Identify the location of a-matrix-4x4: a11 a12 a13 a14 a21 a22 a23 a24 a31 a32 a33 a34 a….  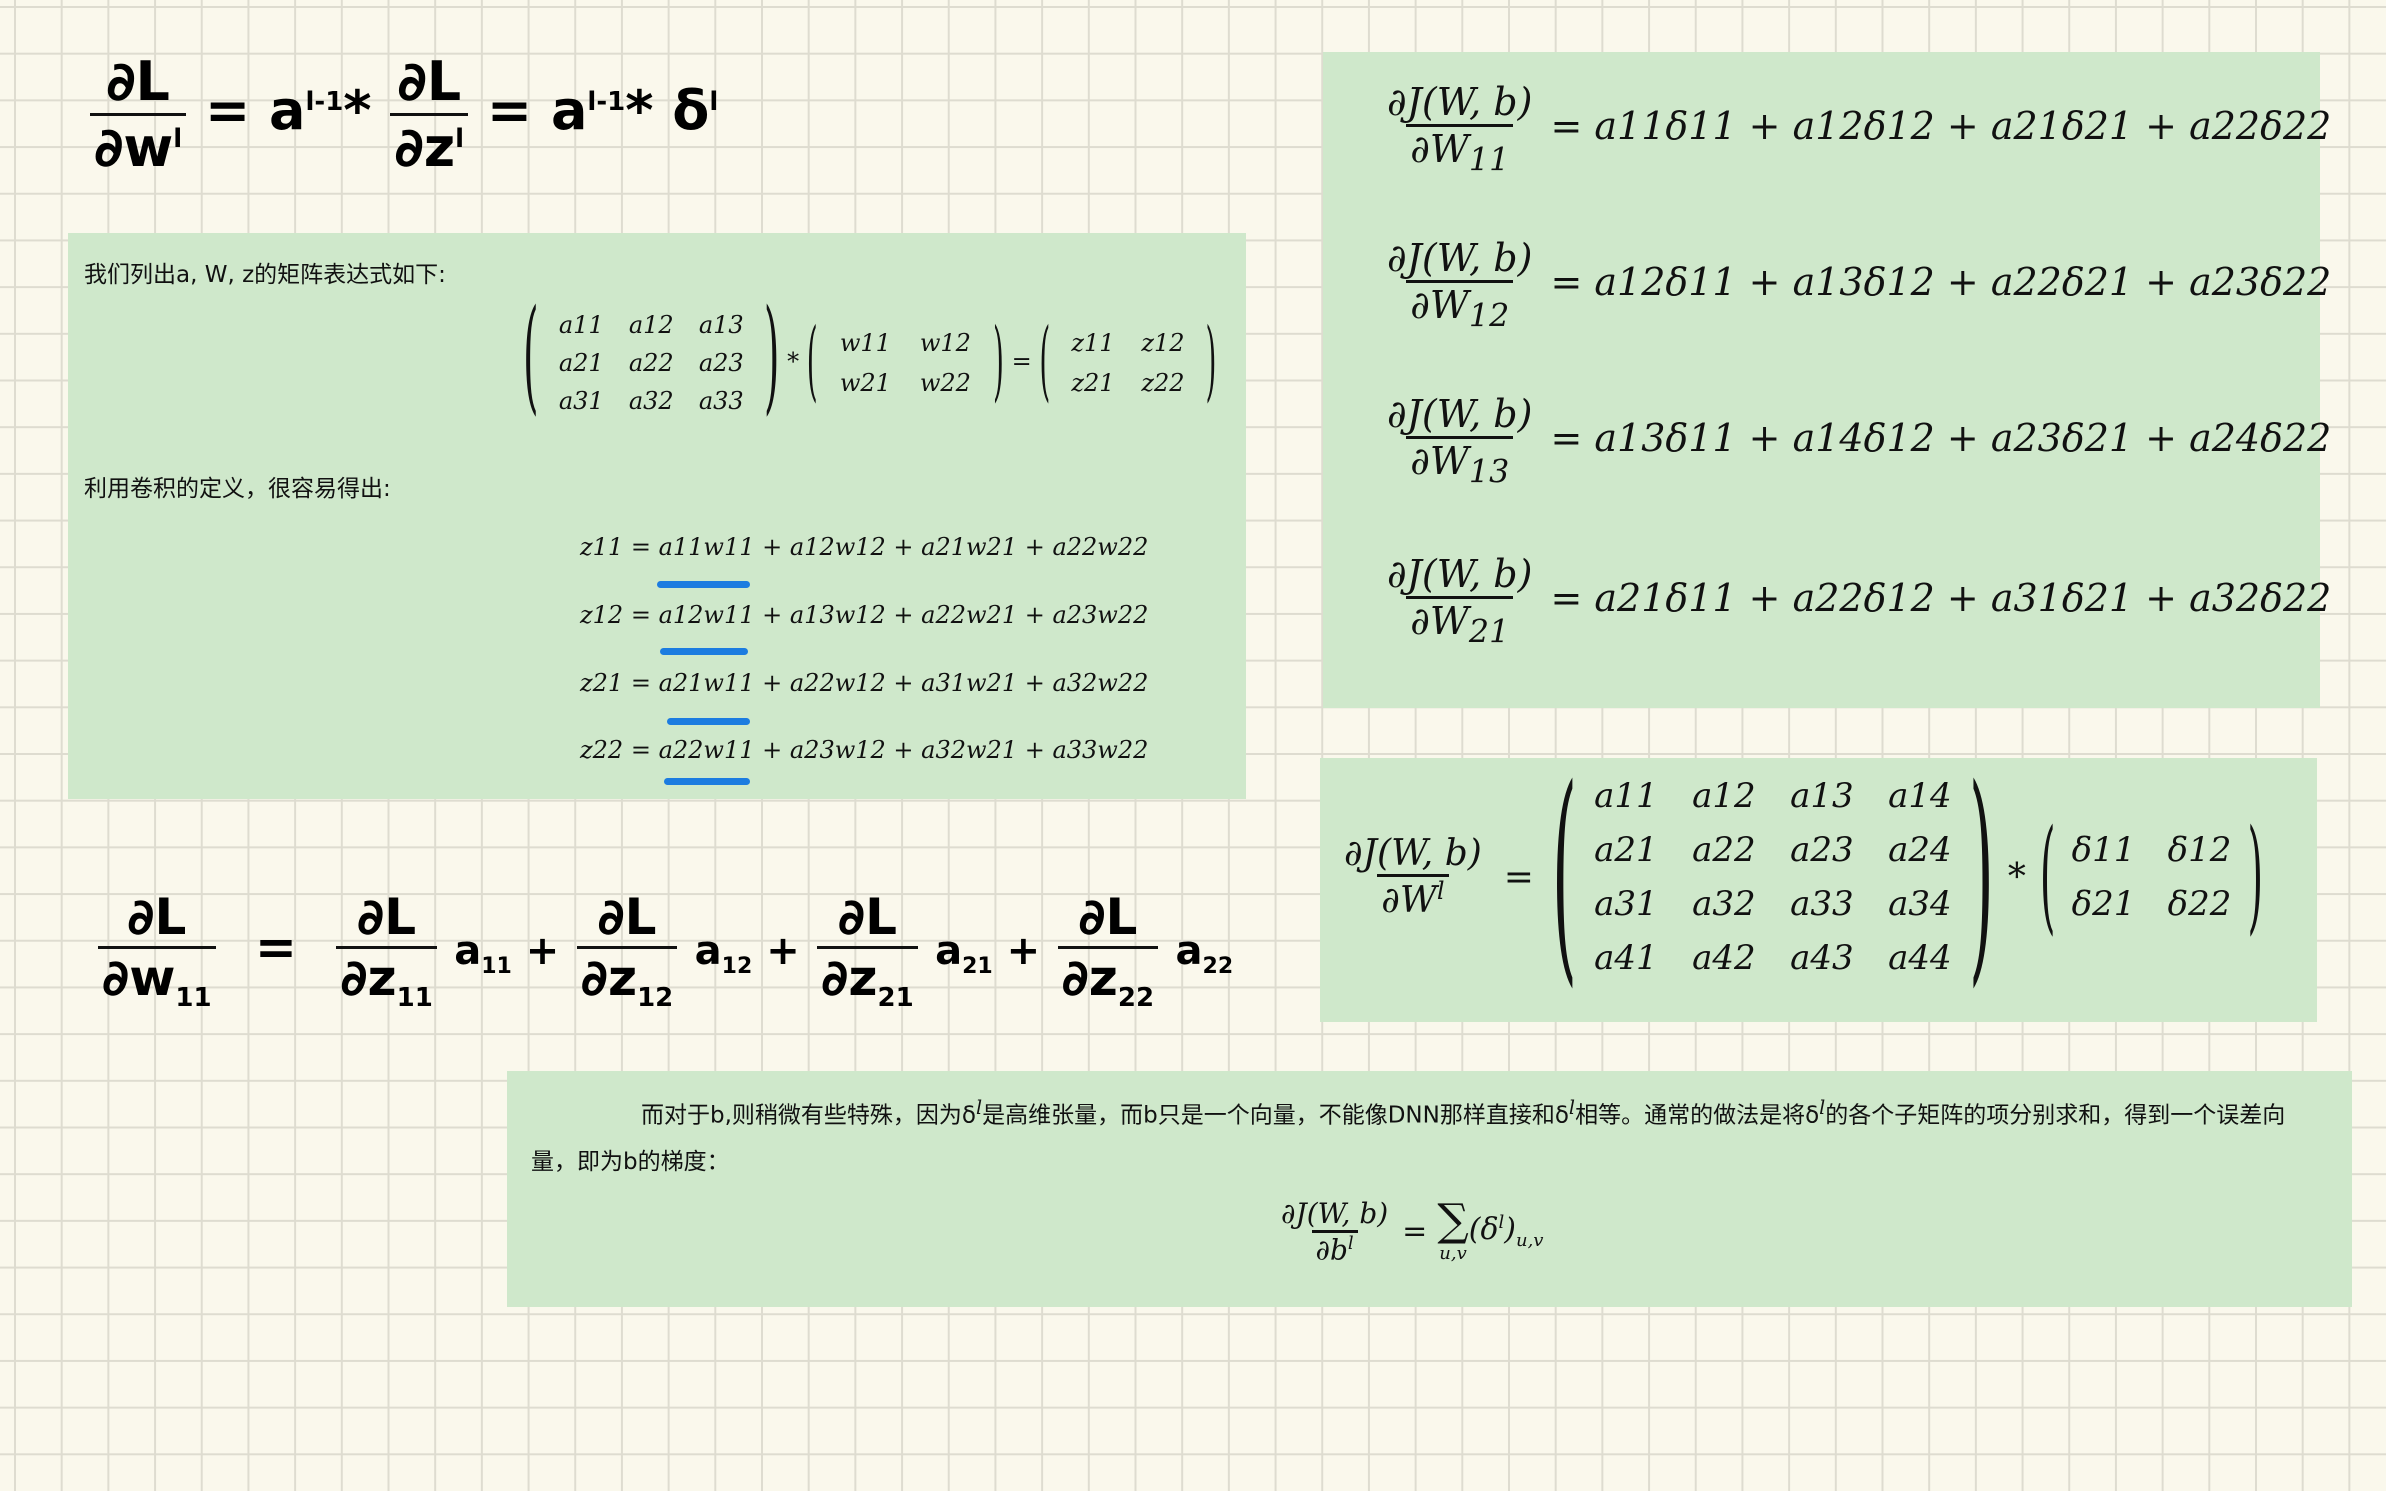
(1773, 877).